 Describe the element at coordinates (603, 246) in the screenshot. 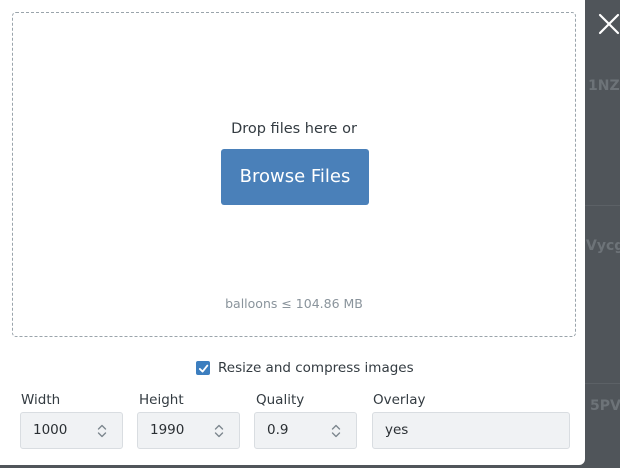

I see `background-text-fragment: Vycg` at that location.